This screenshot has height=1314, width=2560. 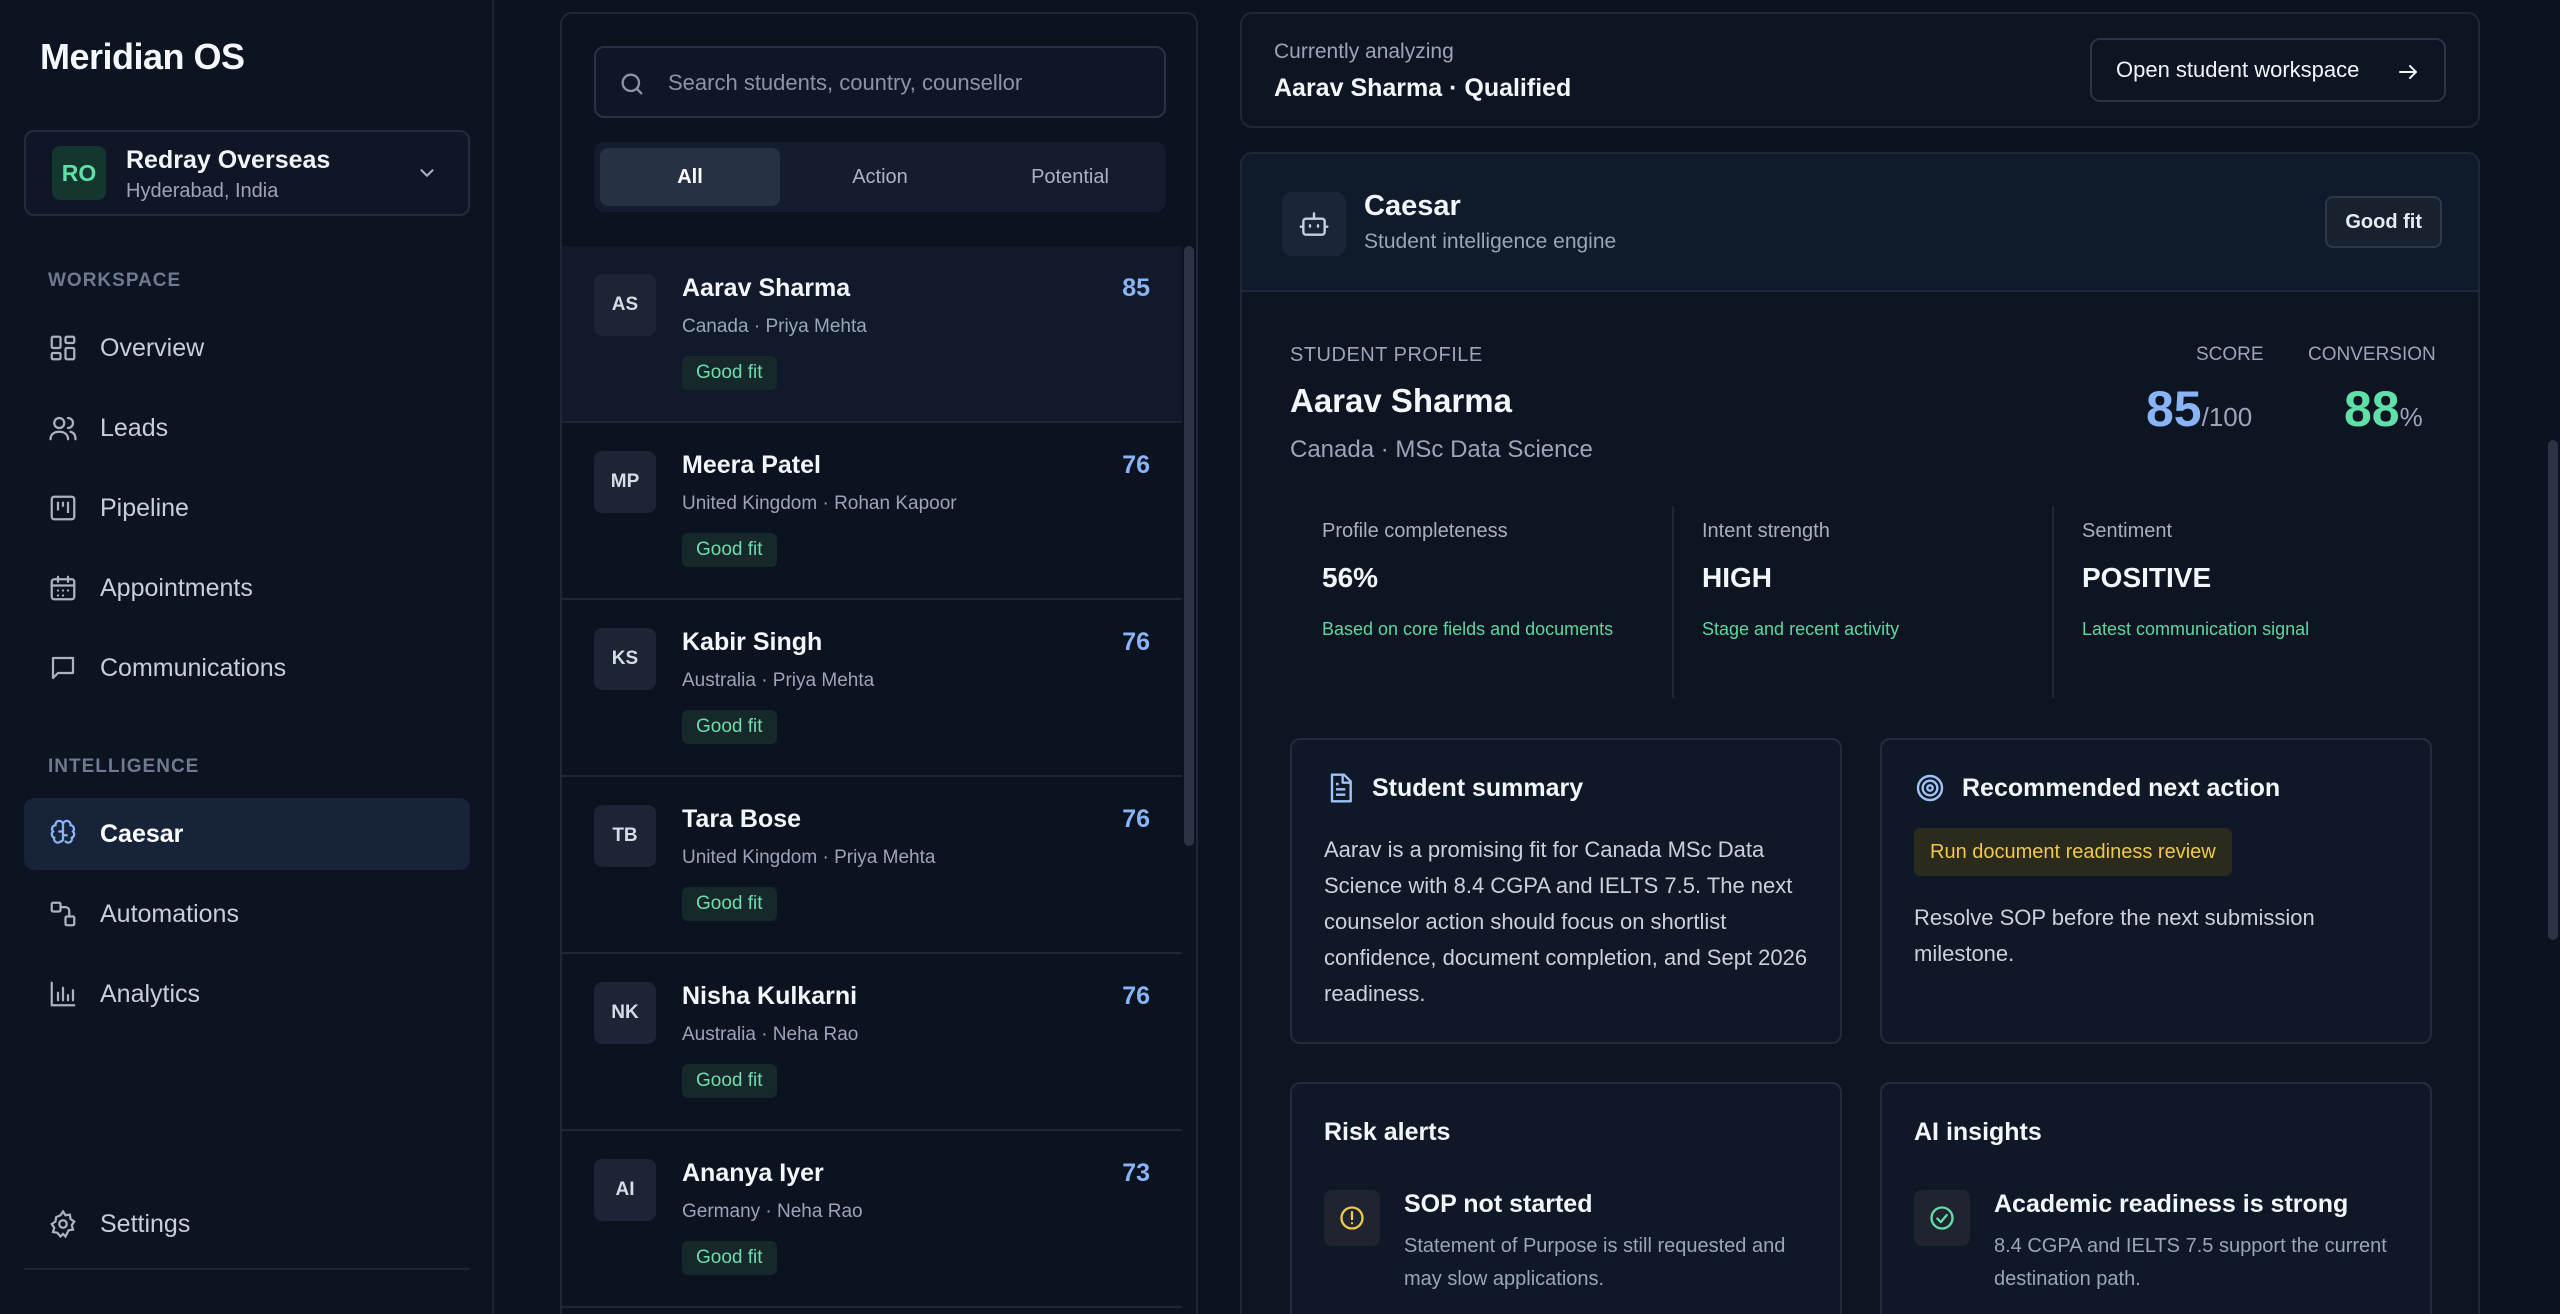 I want to click on message-icon, so click(x=63, y=668).